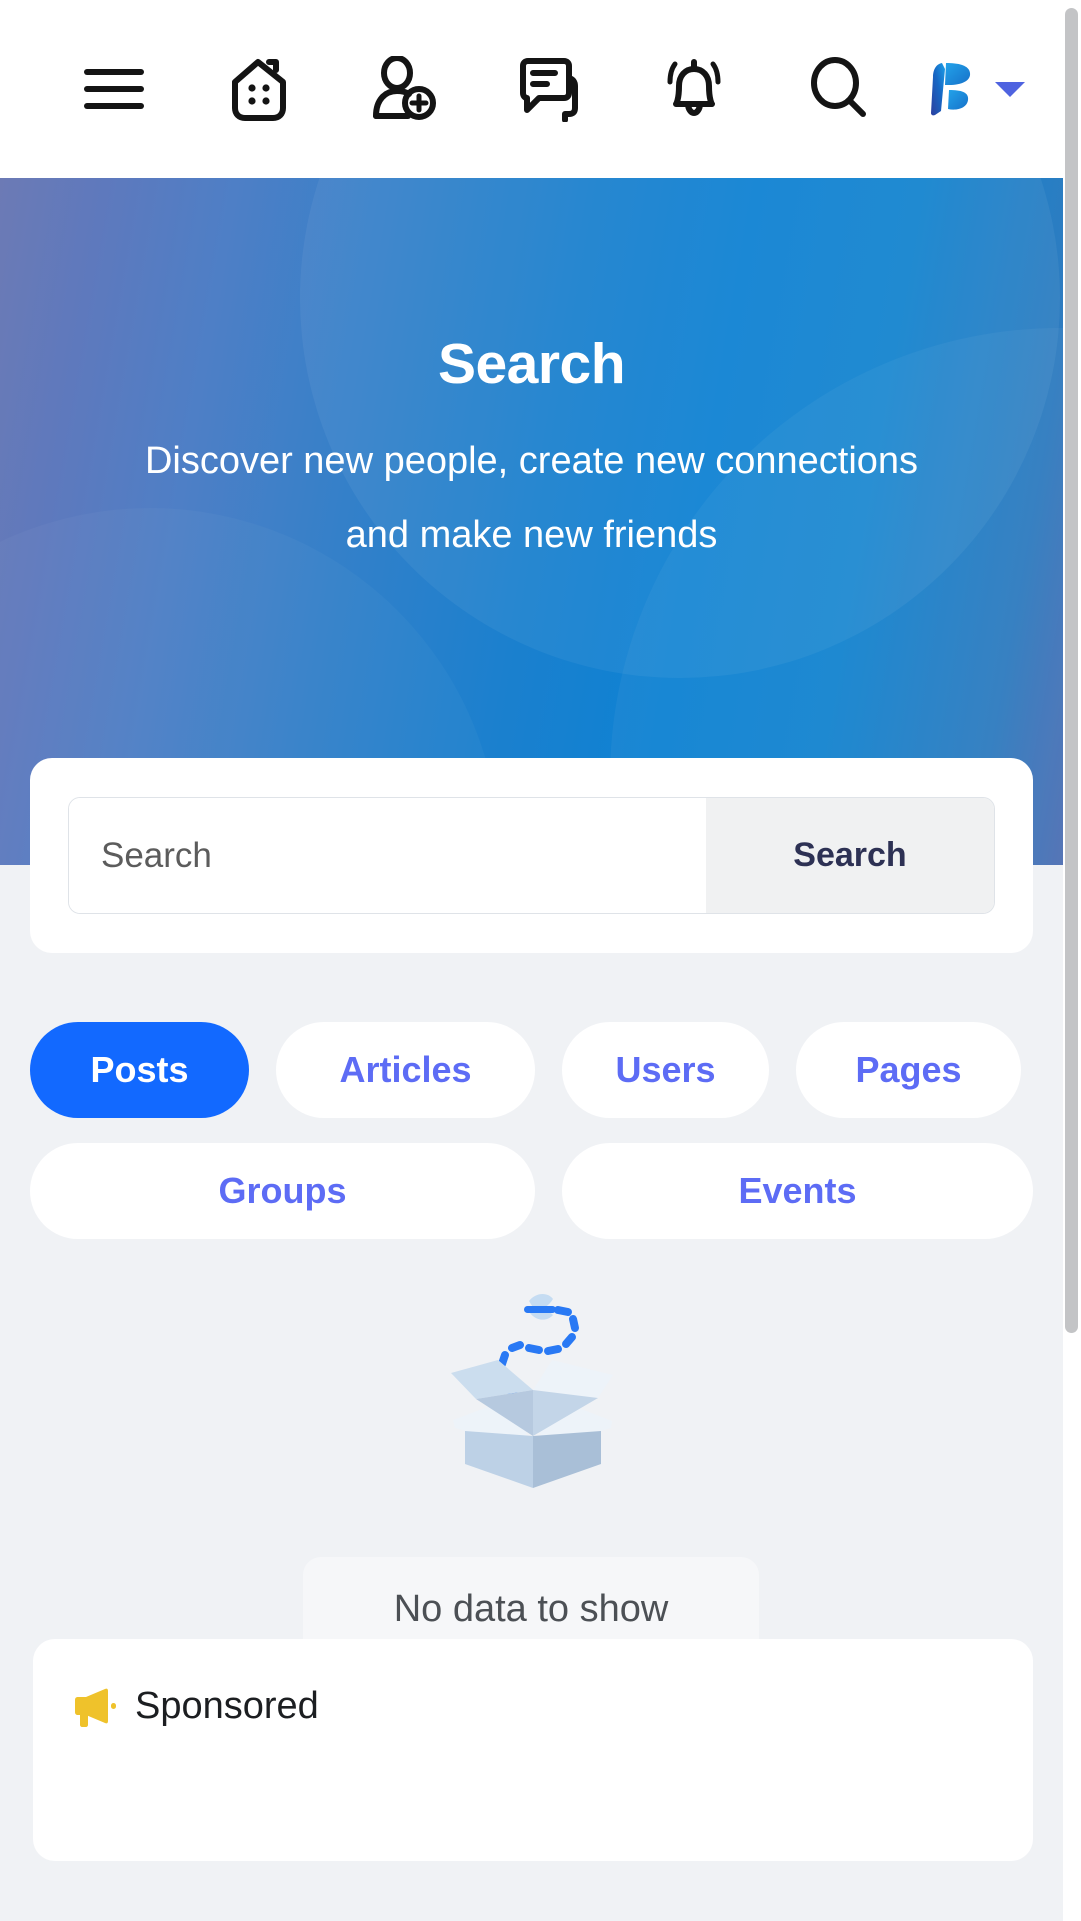  I want to click on search-input, so click(387, 855).